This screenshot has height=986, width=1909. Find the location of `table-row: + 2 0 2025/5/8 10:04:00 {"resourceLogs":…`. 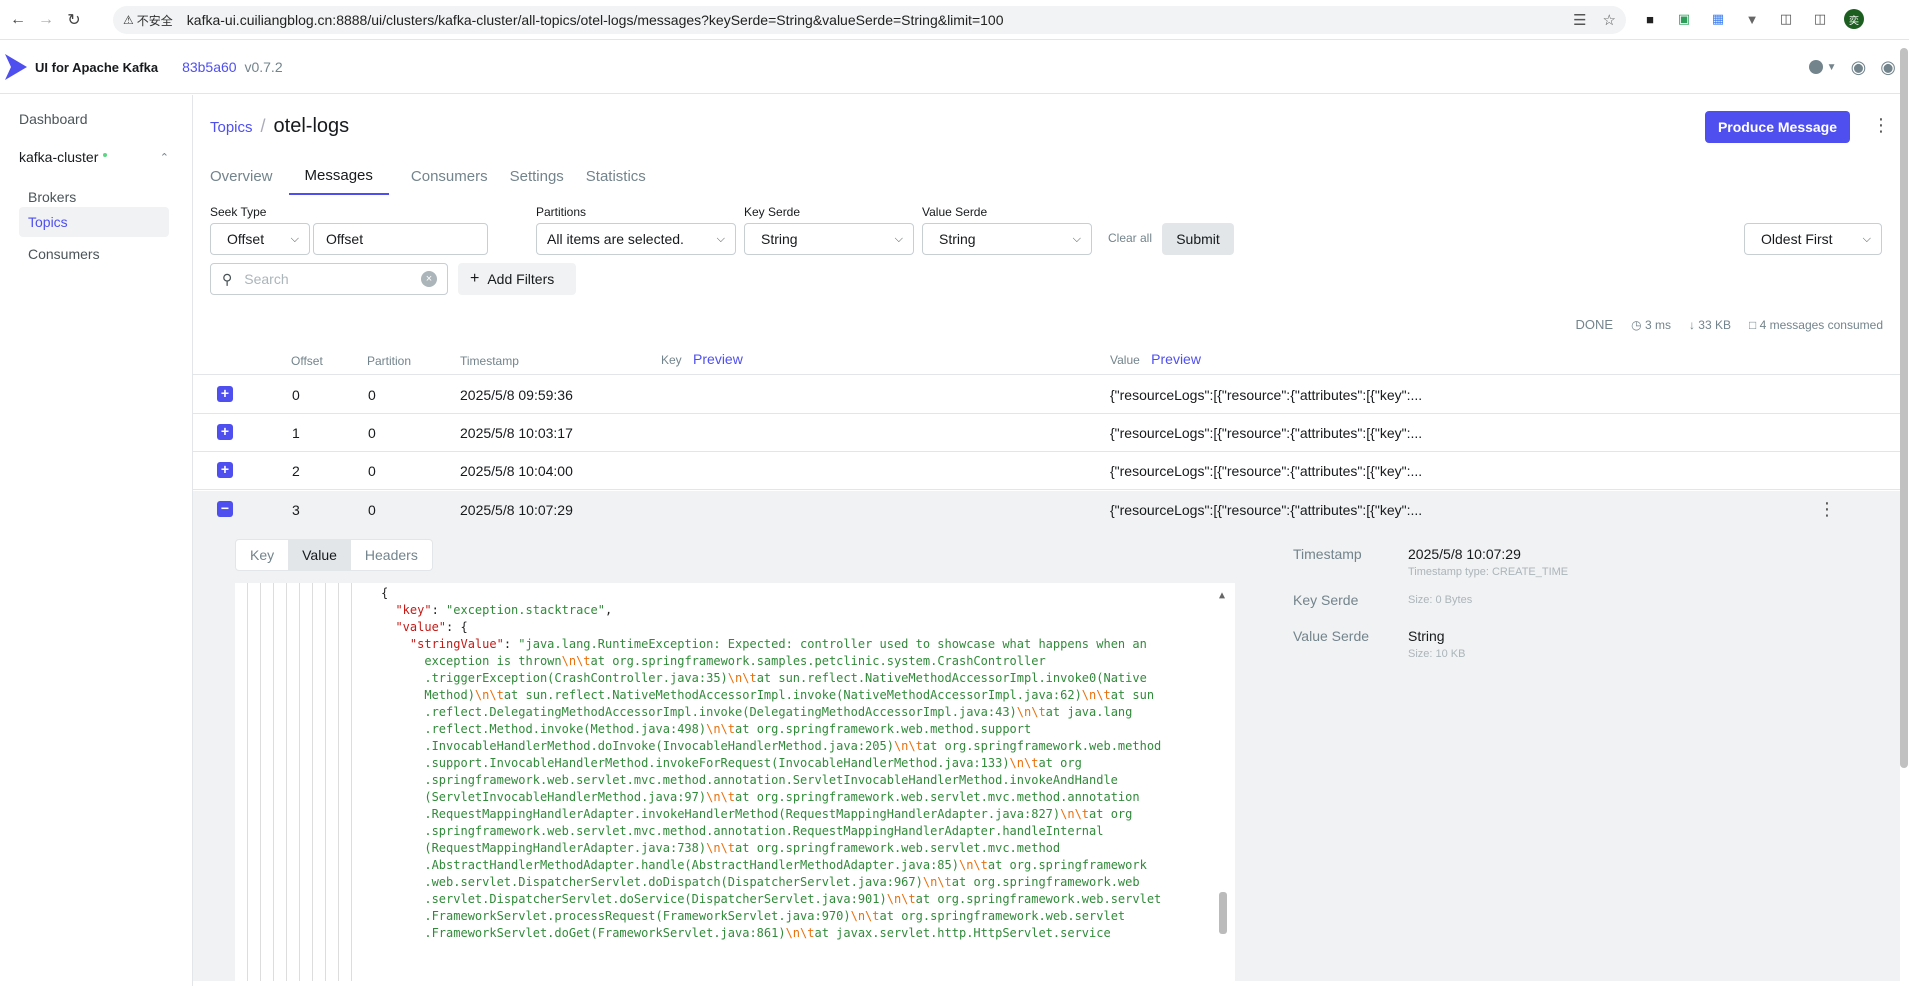

table-row: + 2 0 2025/5/8 10:04:00 {"resourceLogs":… is located at coordinates (1046, 471).